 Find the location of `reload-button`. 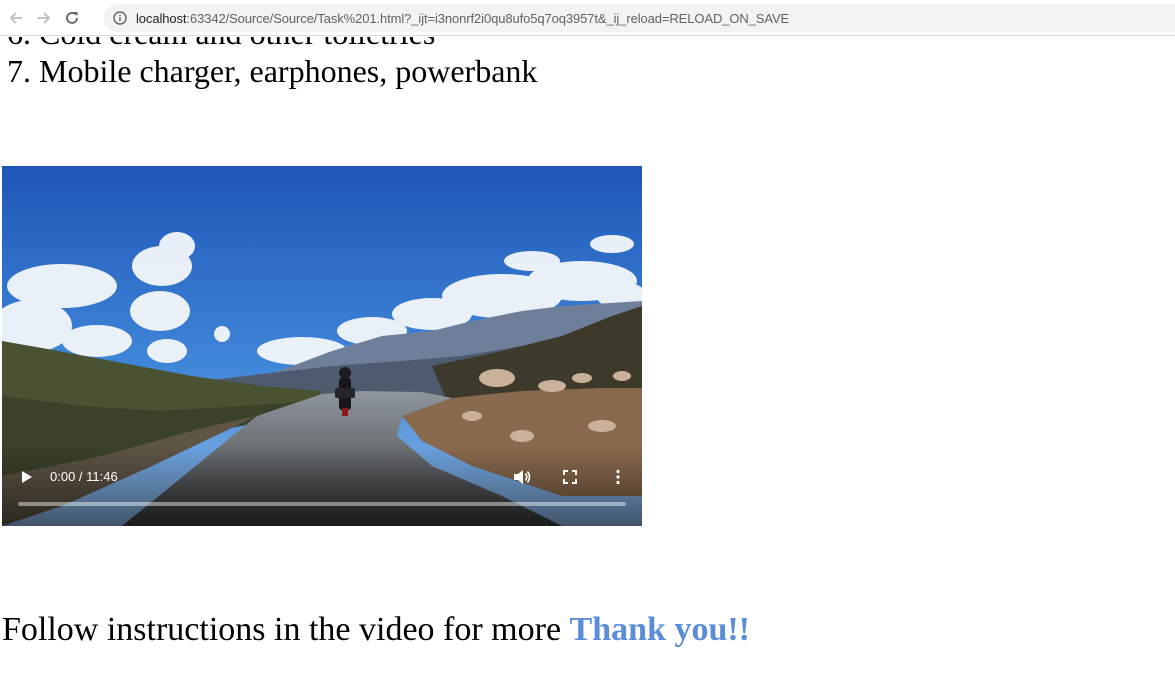

reload-button is located at coordinates (72, 18).